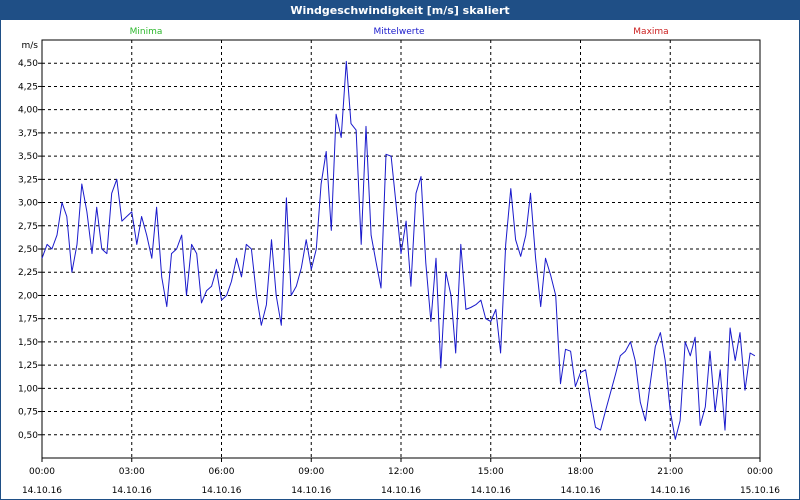 The image size is (800, 500). Describe the element at coordinates (28, 157) in the screenshot. I see `y-tick-label: 3,50` at that location.